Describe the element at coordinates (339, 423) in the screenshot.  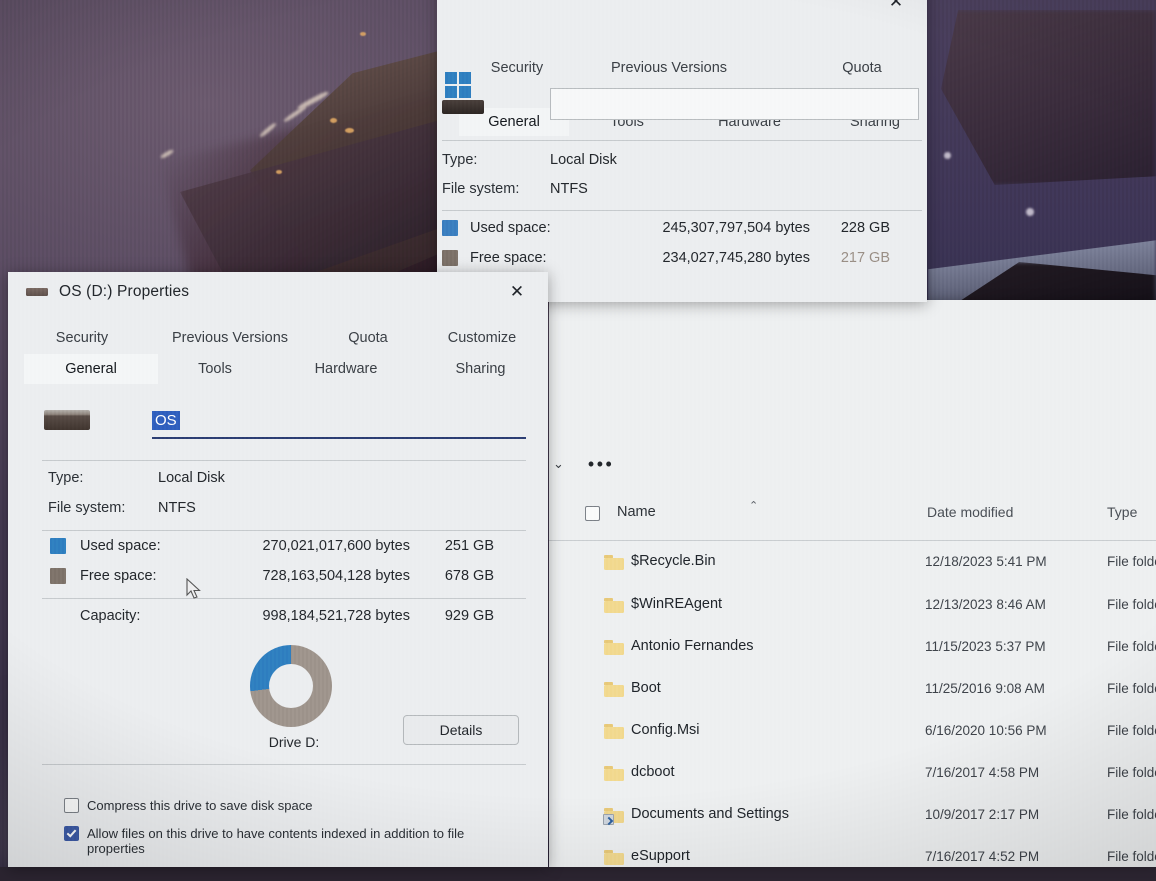
I see `volume-label-input: OS` at that location.